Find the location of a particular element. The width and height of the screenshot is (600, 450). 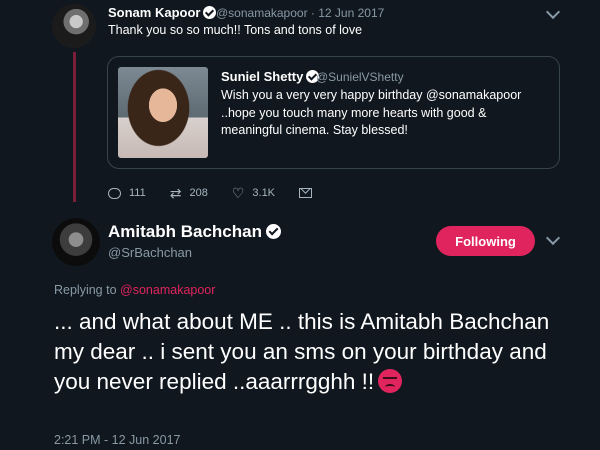

main-author-name-text: Amitabh Bachchan is located at coordinates (185, 231).